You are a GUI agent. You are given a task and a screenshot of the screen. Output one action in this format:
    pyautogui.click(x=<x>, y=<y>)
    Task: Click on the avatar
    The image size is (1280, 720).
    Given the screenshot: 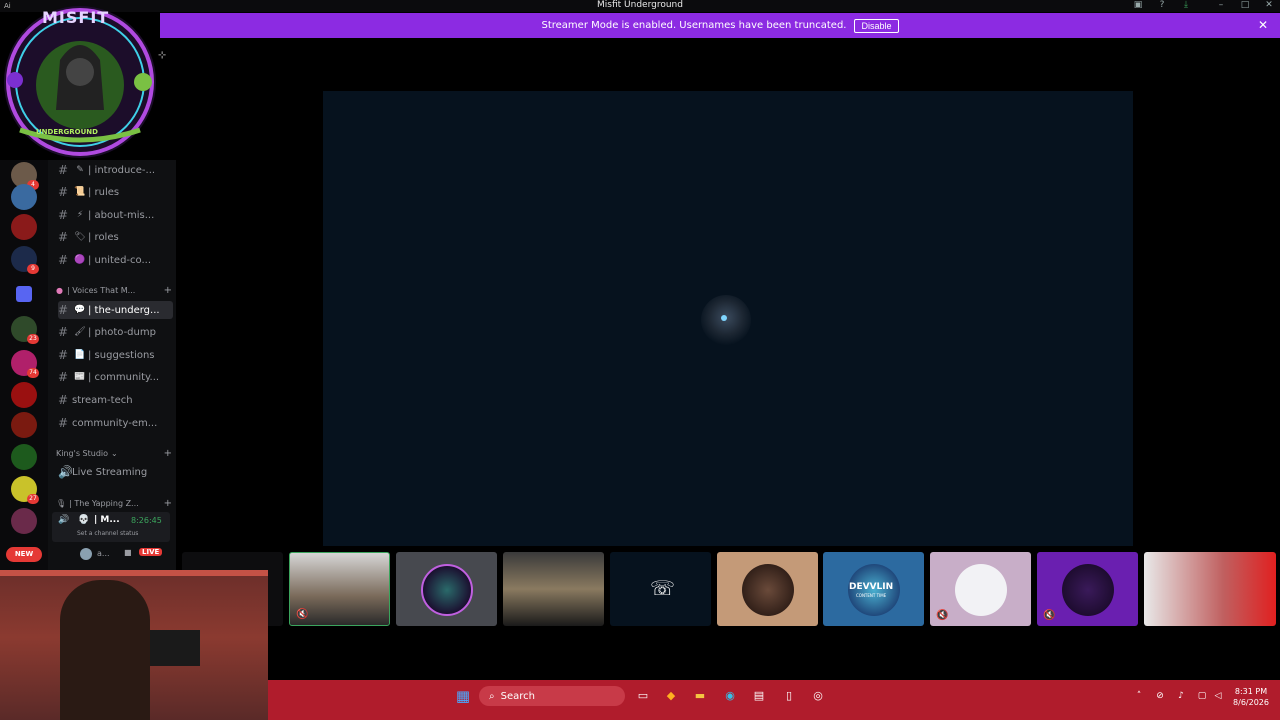 What is the action you would take?
    pyautogui.click(x=86, y=554)
    